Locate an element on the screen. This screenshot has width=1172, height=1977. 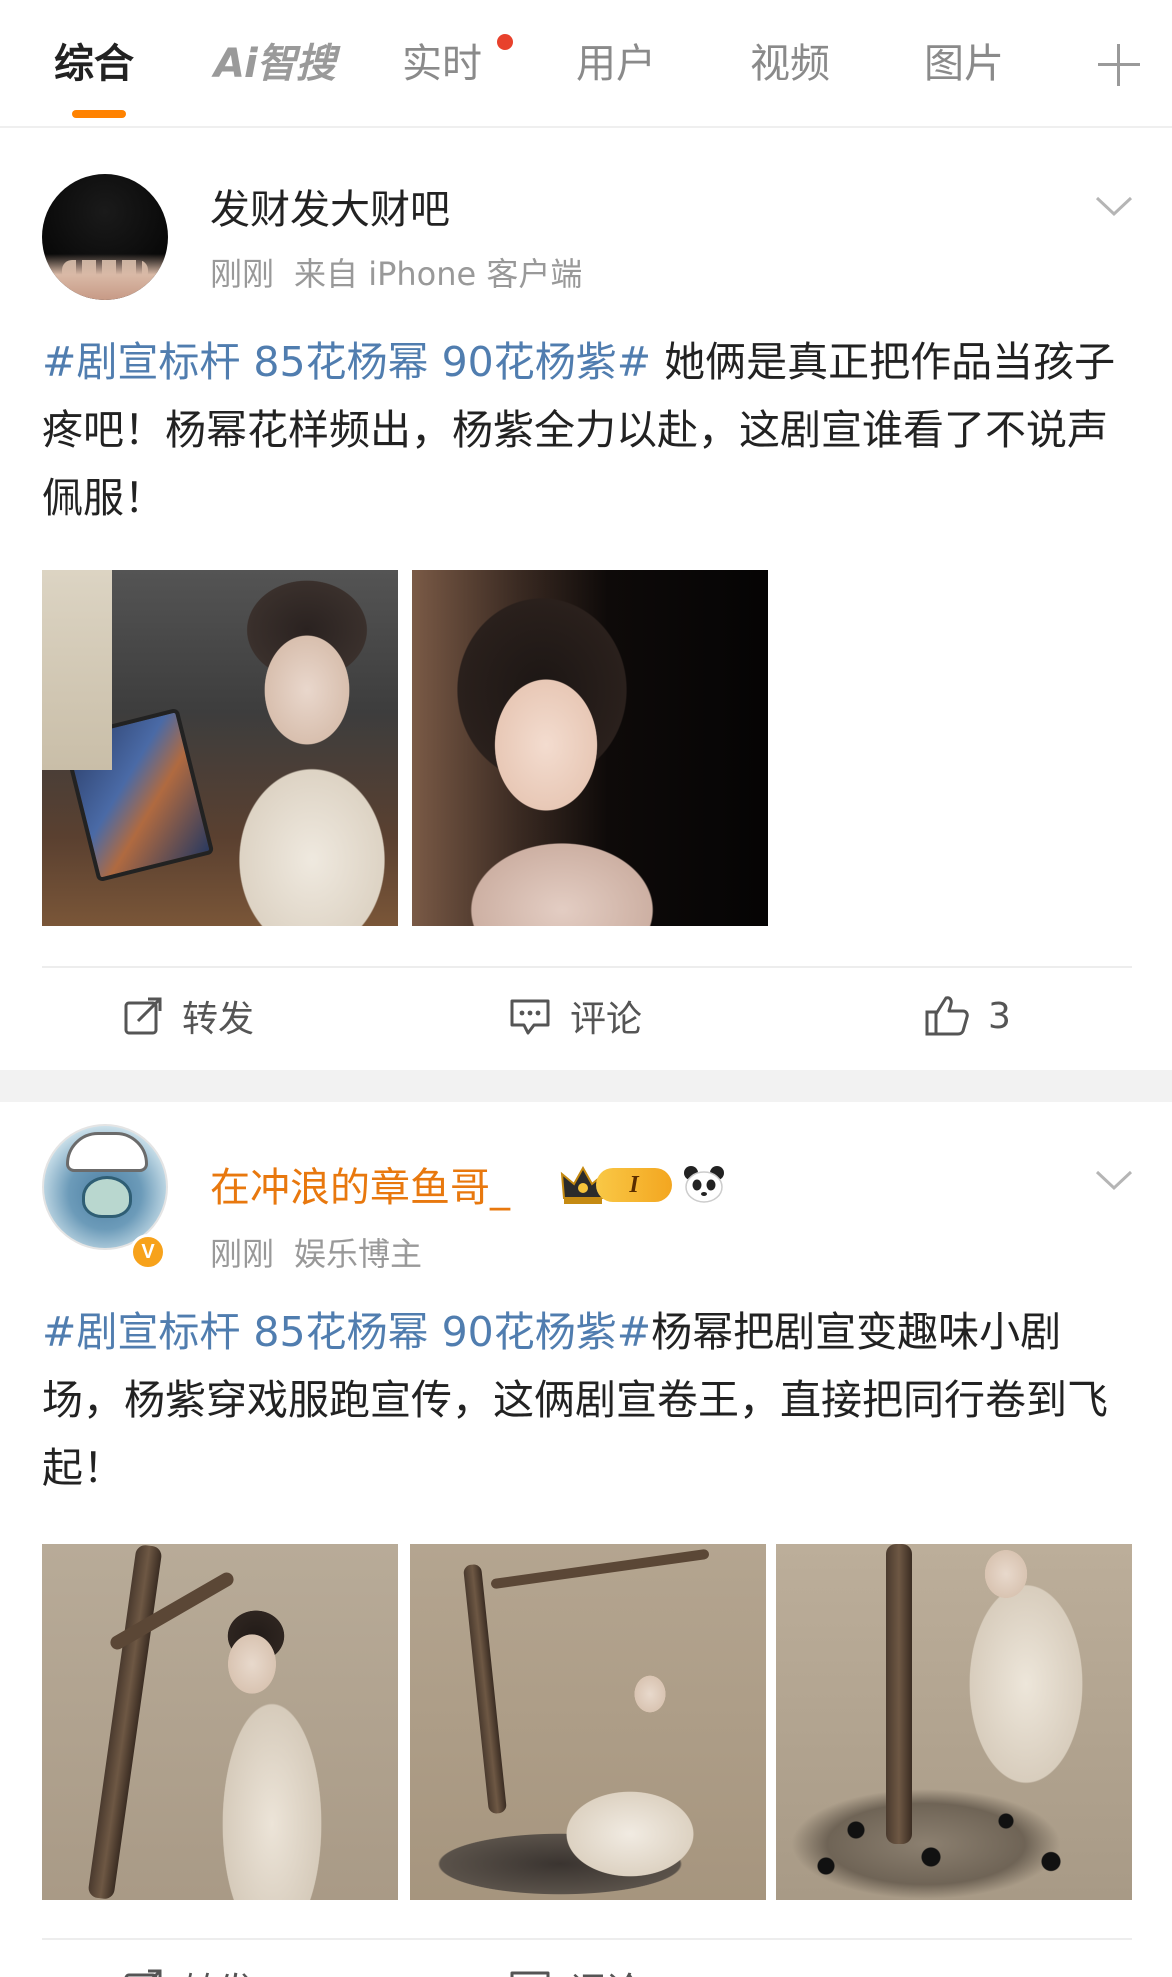
post-meta: 刚刚 来自 iPhone 客户端 is located at coordinates (406, 274).